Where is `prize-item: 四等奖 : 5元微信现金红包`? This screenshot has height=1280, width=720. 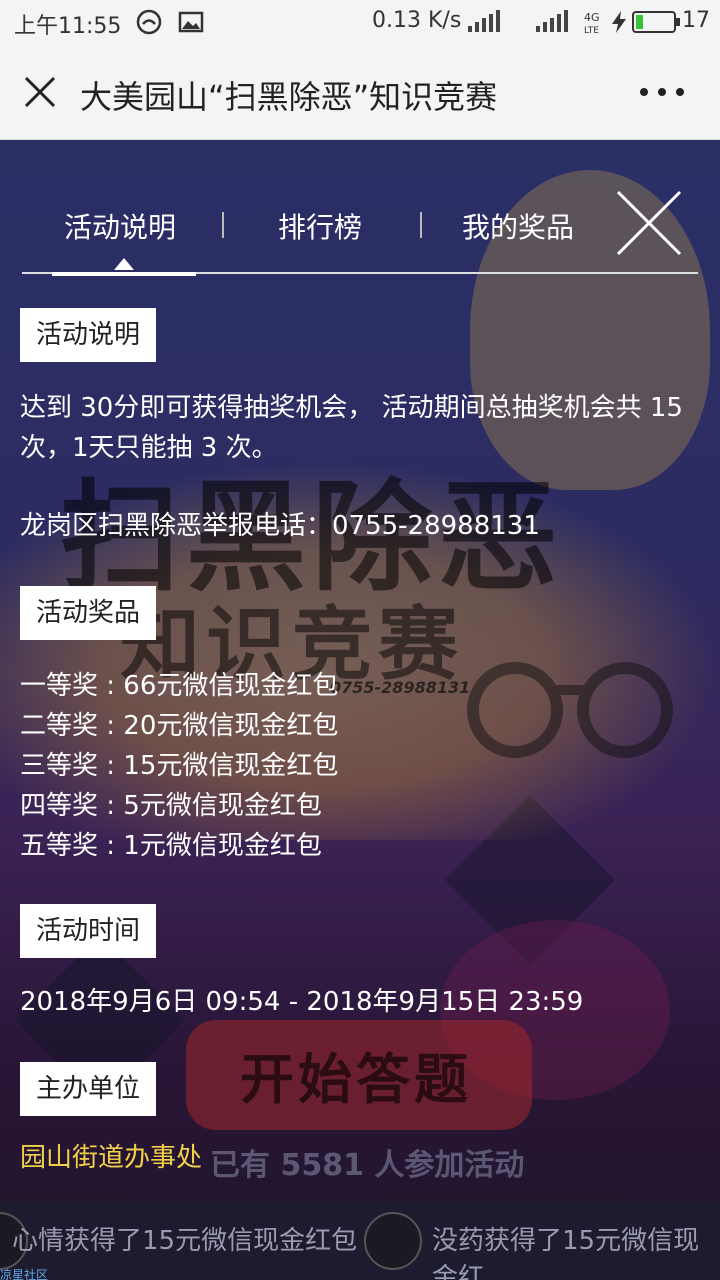 prize-item: 四等奖 : 5元微信现金红包 is located at coordinates (171, 806).